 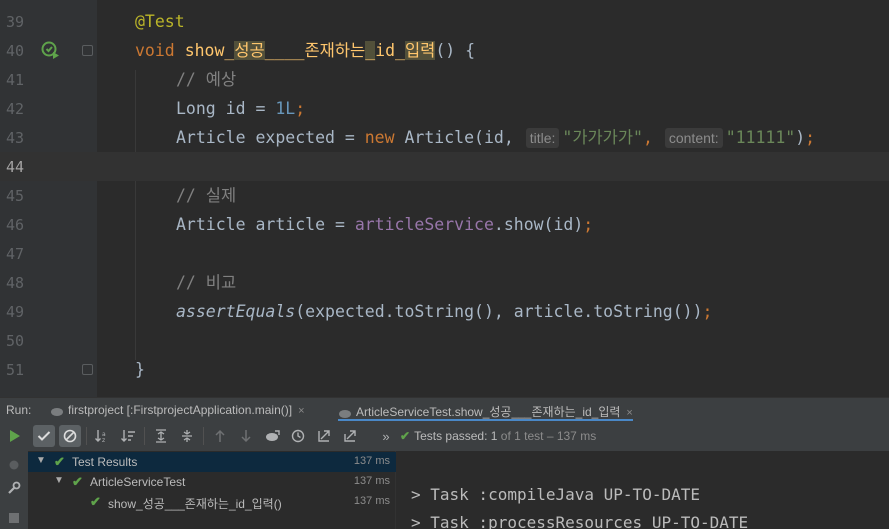 What do you see at coordinates (103, 440) in the screenshot?
I see `svg-text: z` at bounding box center [103, 440].